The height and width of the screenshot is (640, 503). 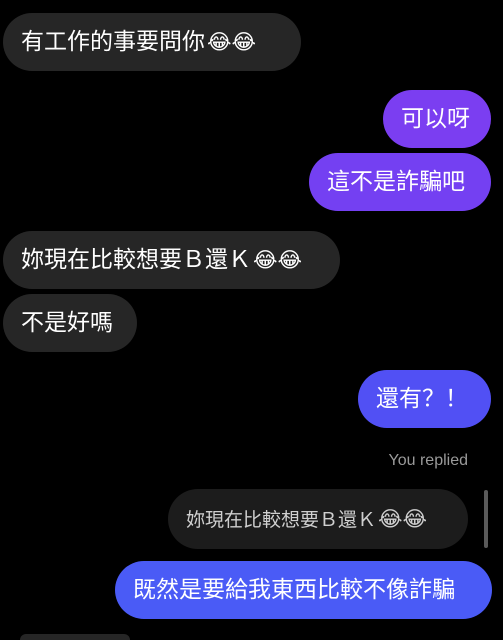 What do you see at coordinates (281, 520) in the screenshot?
I see `quoted-text: 妳現在比較想要Ｂ還Ｋ` at bounding box center [281, 520].